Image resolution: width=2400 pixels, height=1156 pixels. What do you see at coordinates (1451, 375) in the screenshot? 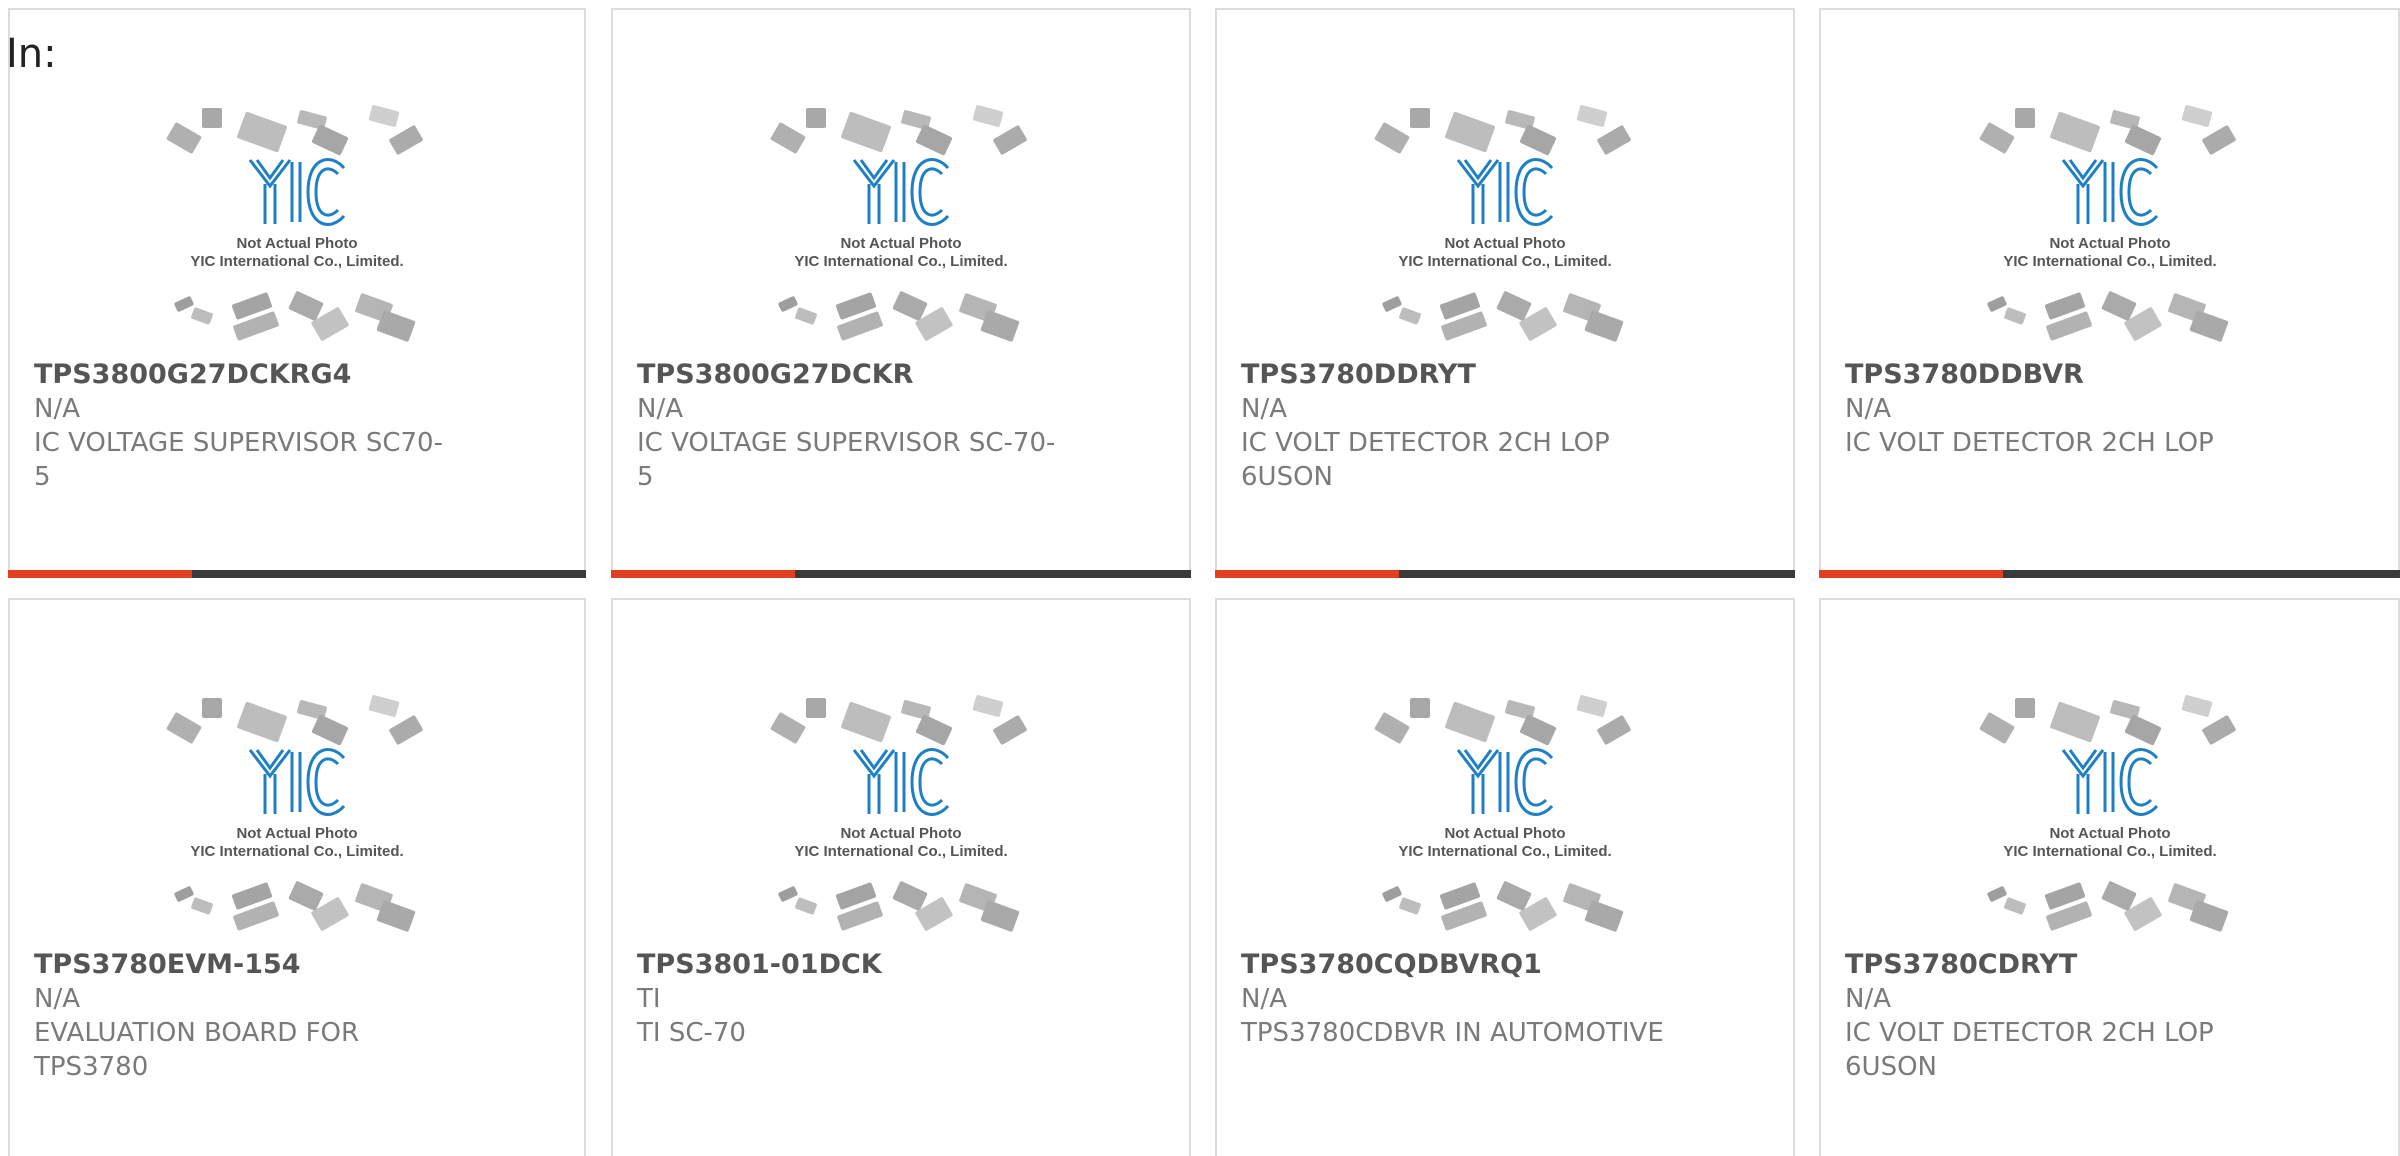
I see `part-number: TPS3780DDRYT` at bounding box center [1451, 375].